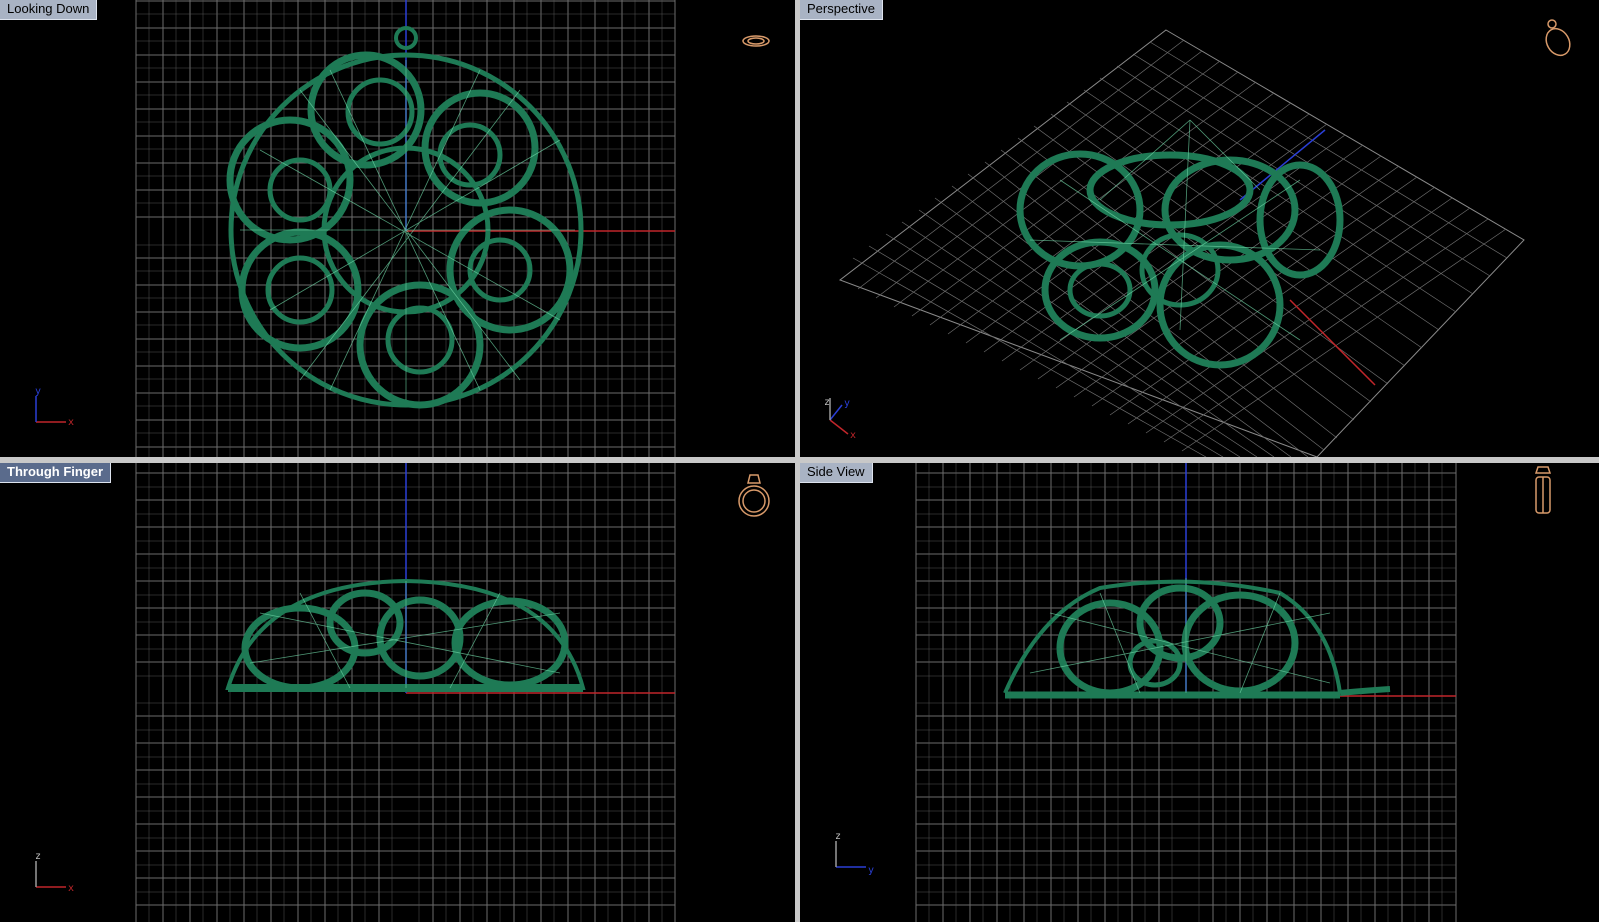 The height and width of the screenshot is (922, 1599). Describe the element at coordinates (854, 853) in the screenshot. I see `axis-indicator: y z` at that location.